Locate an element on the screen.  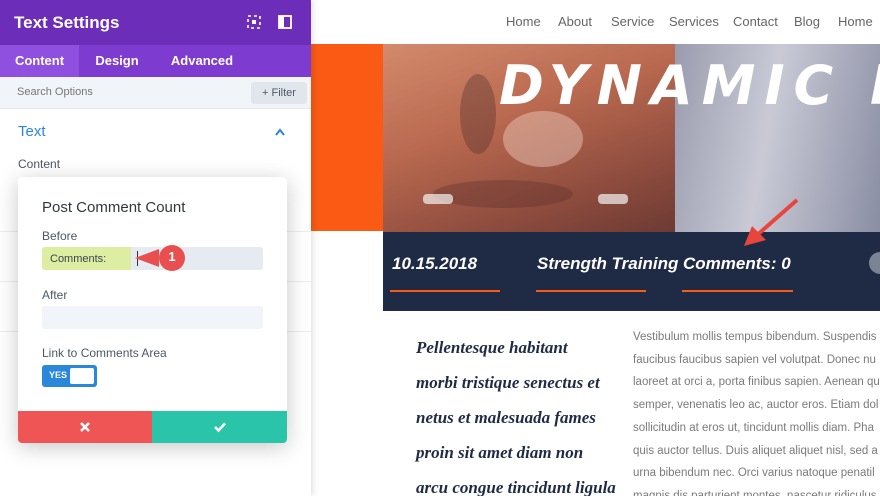
section-title-text: Text is located at coordinates (32, 131).